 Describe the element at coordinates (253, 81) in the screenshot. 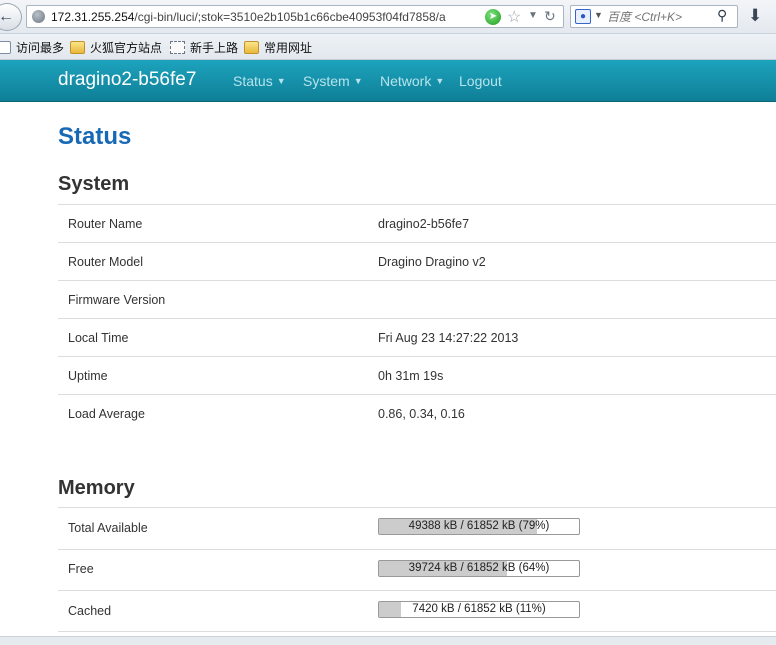

I see `nav-label: Status` at that location.